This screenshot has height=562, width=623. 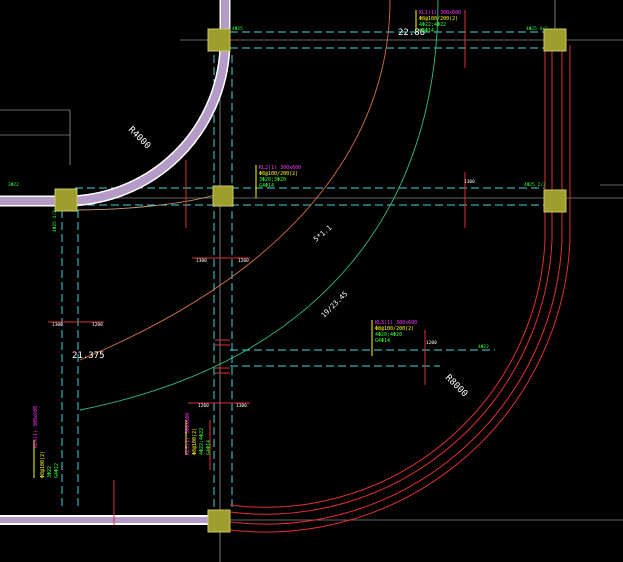 What do you see at coordinates (237, 29) in the screenshot?
I see `svg-text: 4Φ25` at bounding box center [237, 29].